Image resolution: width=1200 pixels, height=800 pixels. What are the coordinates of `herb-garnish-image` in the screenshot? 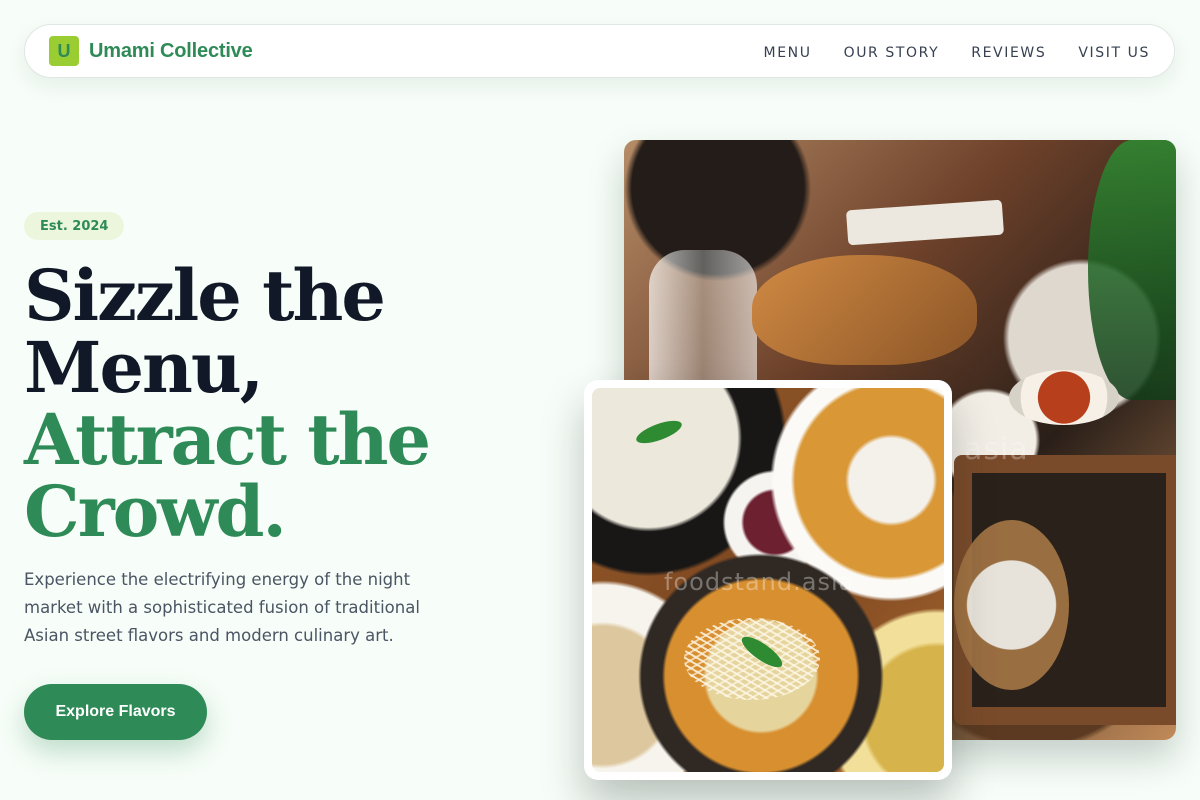 It's located at (659, 432).